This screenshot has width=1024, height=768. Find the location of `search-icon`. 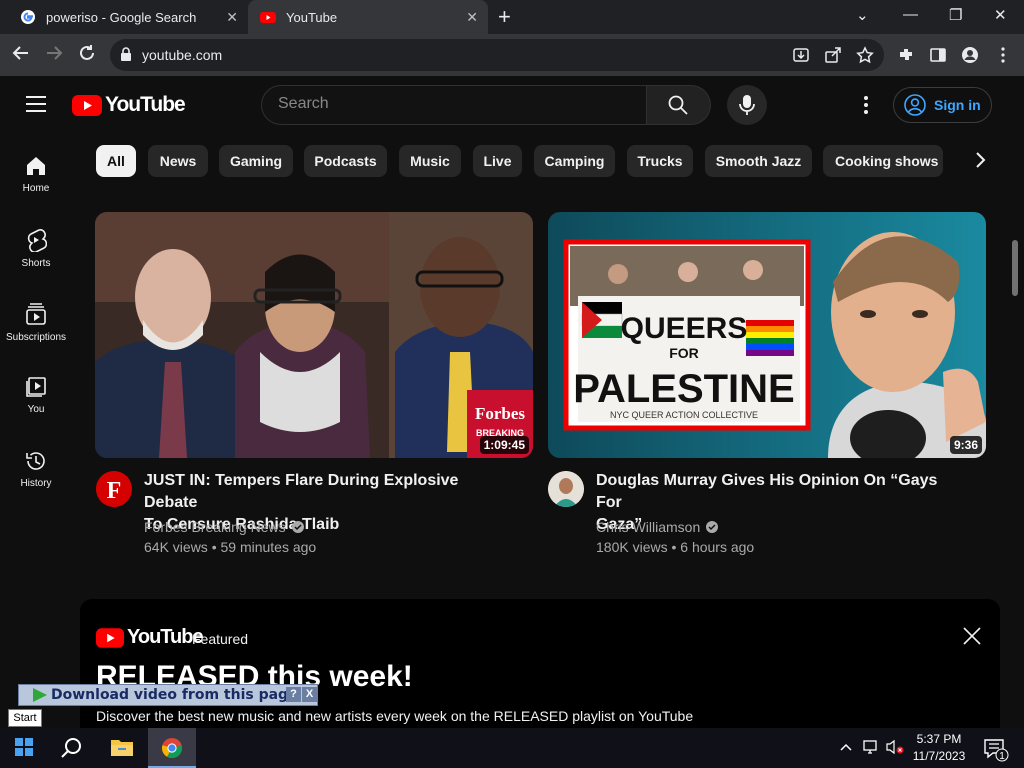

search-icon is located at coordinates (678, 105).